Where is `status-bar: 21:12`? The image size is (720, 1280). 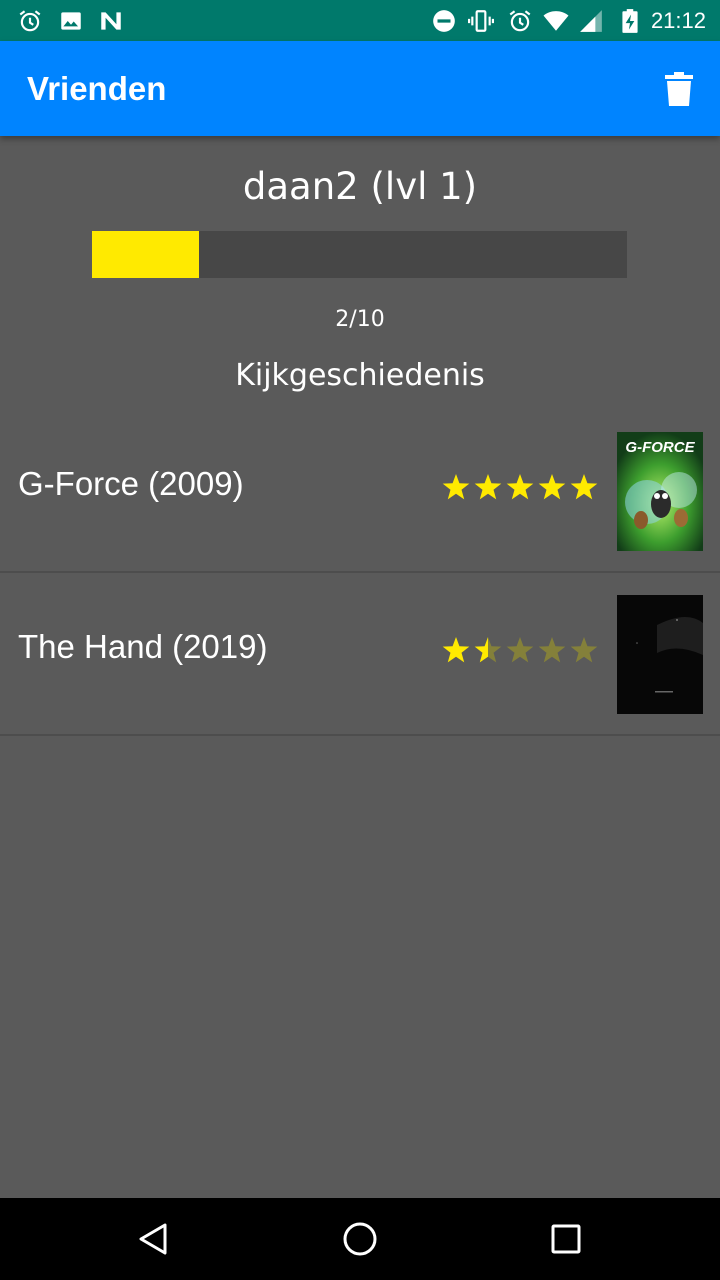 status-bar: 21:12 is located at coordinates (360, 20).